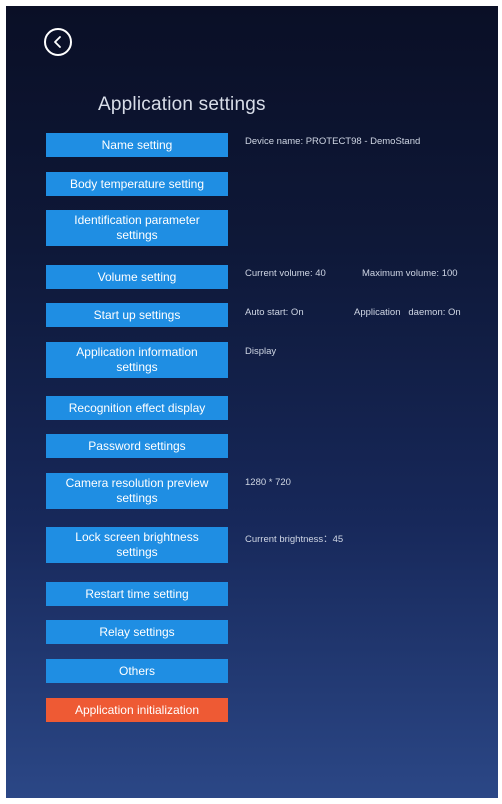 The image size is (502, 804). I want to click on relay-settings-button: Relay settings, so click(137, 632).